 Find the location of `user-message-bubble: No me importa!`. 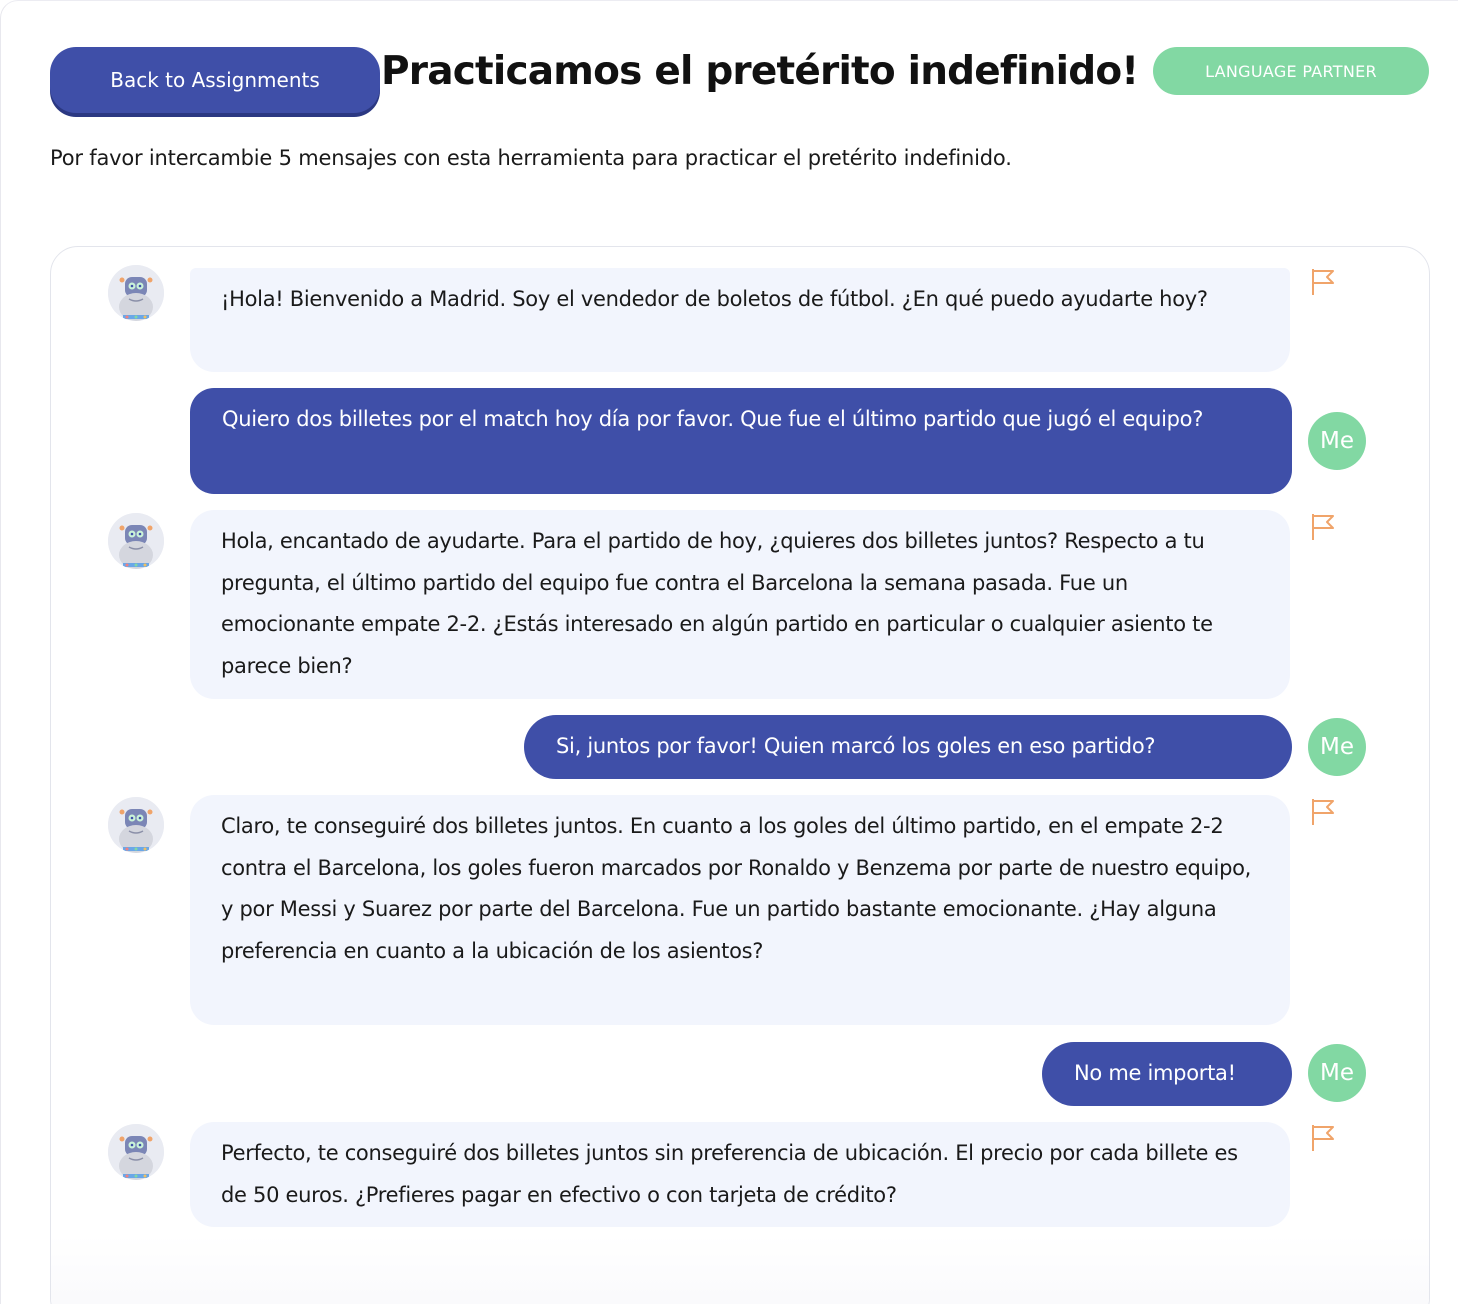

user-message-bubble: No me importa! is located at coordinates (1167, 1074).